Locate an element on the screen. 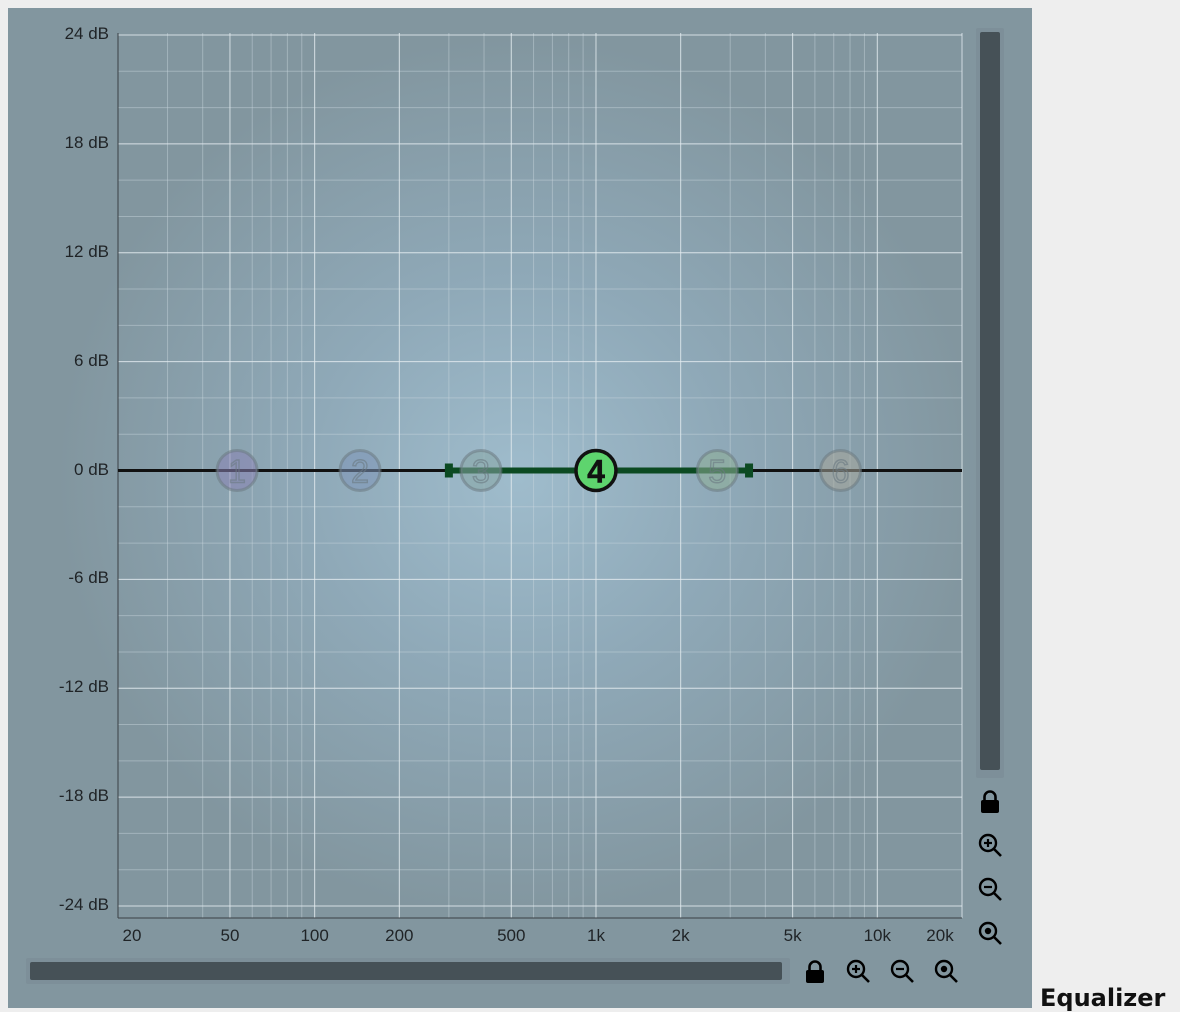 This screenshot has height=1012, width=1180. vertical-scroll-thumb is located at coordinates (990, 401).